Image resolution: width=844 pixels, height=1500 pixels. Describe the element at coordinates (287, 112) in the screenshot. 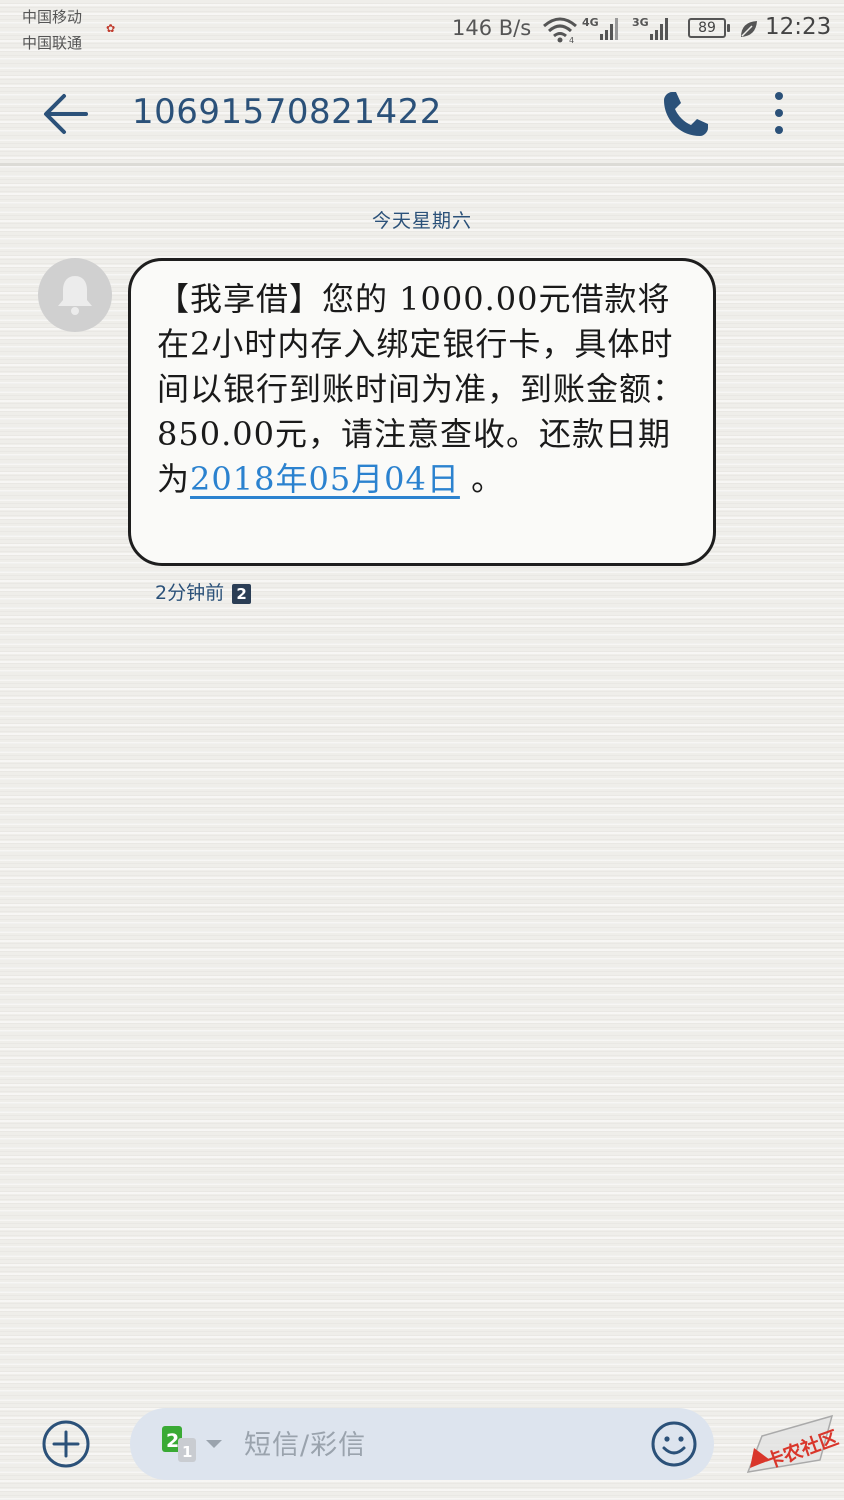

I see `contact-number: 10691570821422` at that location.